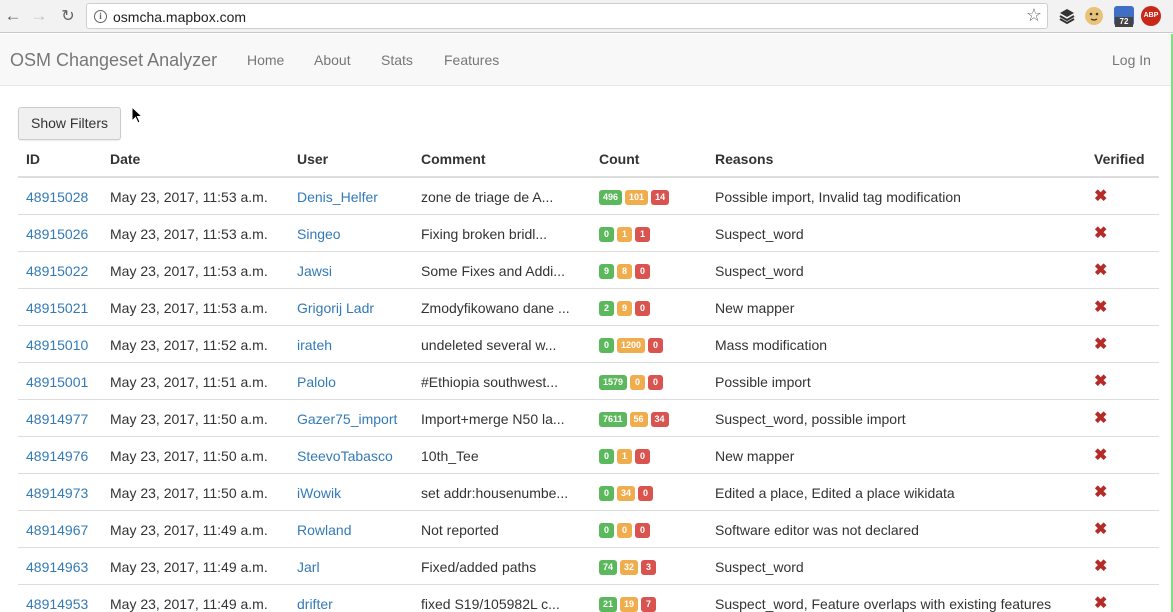 The width and height of the screenshot is (1173, 612). What do you see at coordinates (1119, 159) in the screenshot?
I see `header-verified: Verified` at bounding box center [1119, 159].